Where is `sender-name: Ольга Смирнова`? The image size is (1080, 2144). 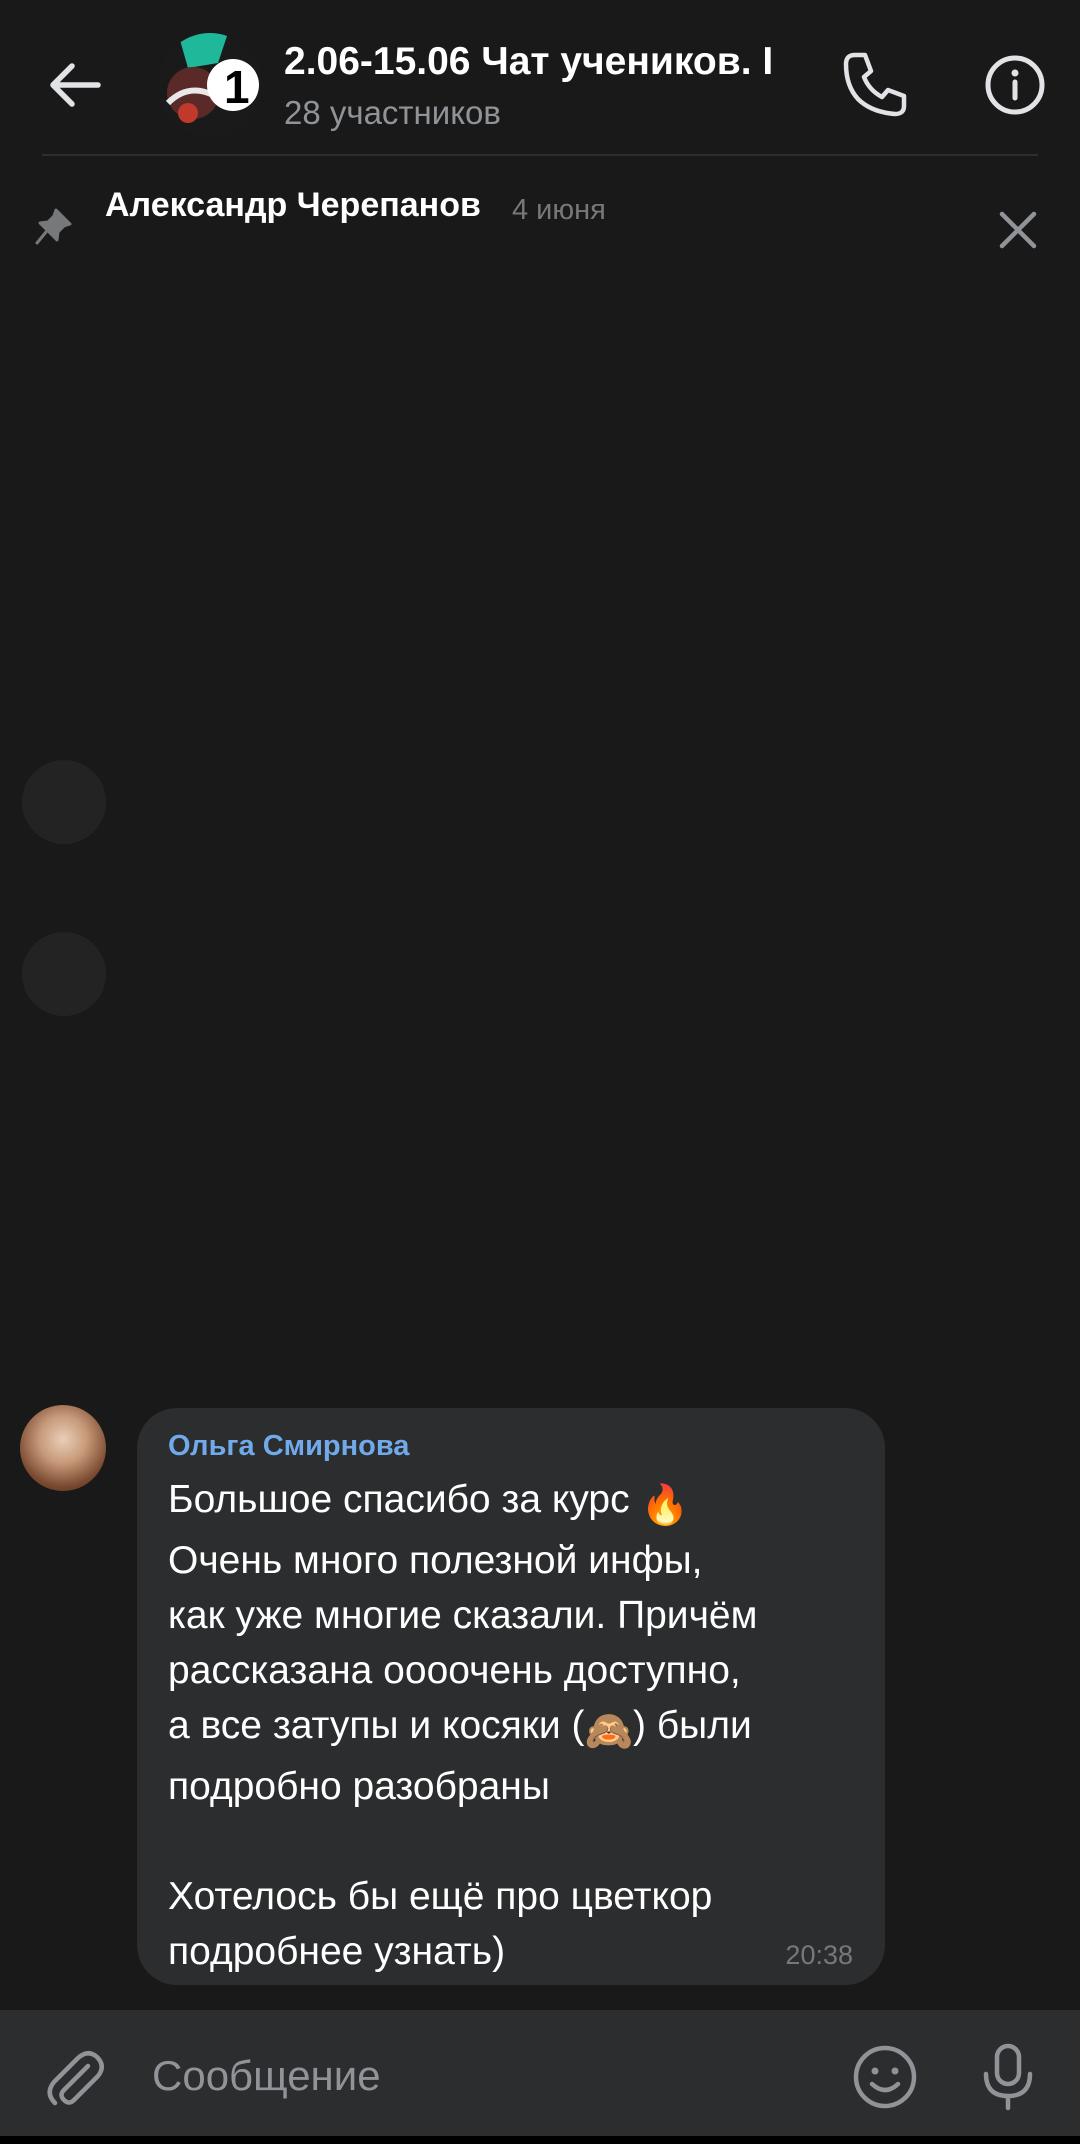 sender-name: Ольга Смирнова is located at coordinates (288, 1446).